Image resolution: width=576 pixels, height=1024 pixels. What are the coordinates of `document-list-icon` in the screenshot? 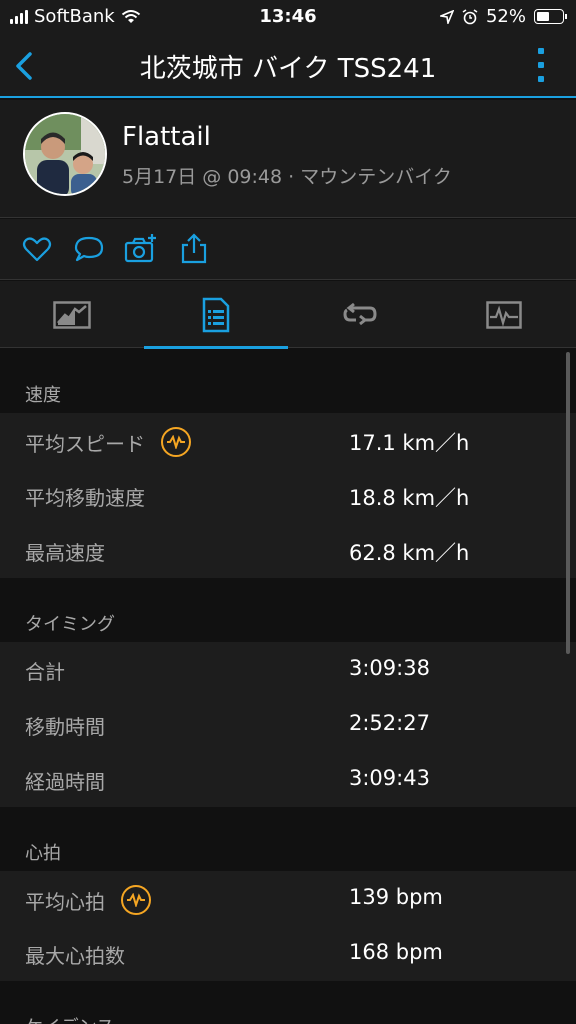 It's located at (216, 314).